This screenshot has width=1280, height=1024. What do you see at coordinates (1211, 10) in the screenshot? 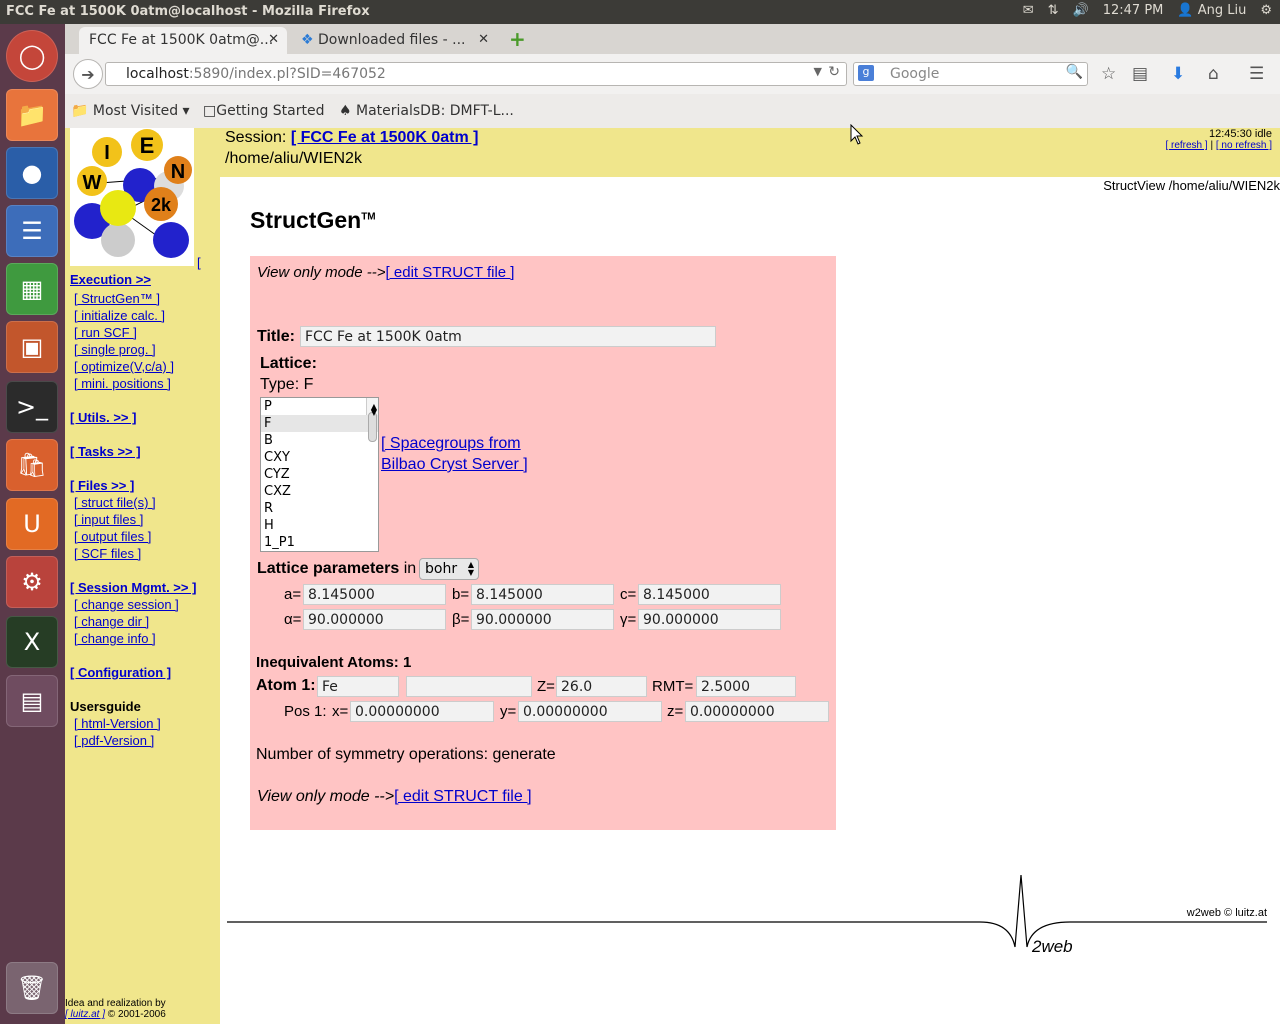
I see `user-menu: 👤 Ang Liu` at bounding box center [1211, 10].